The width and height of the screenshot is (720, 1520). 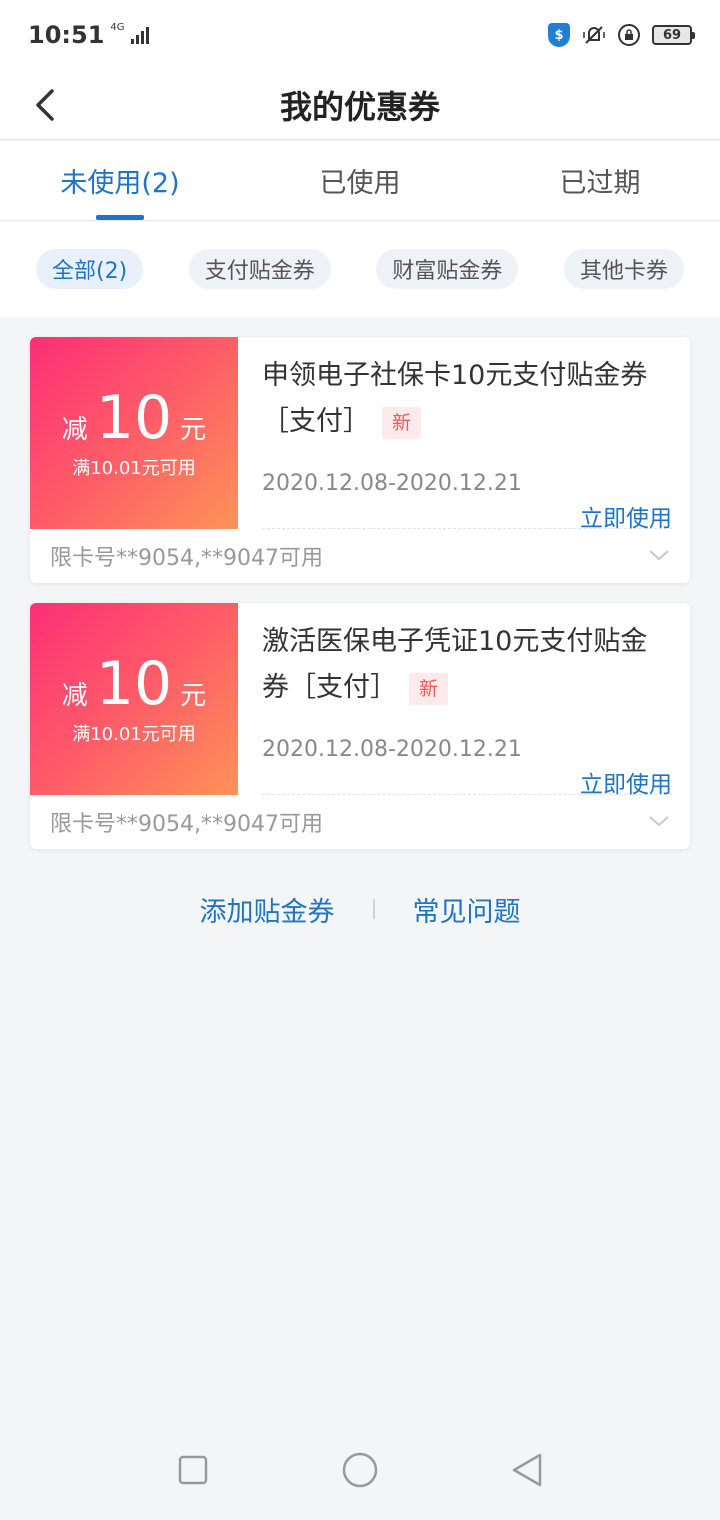 I want to click on system-navigation-bar, so click(x=360, y=1470).